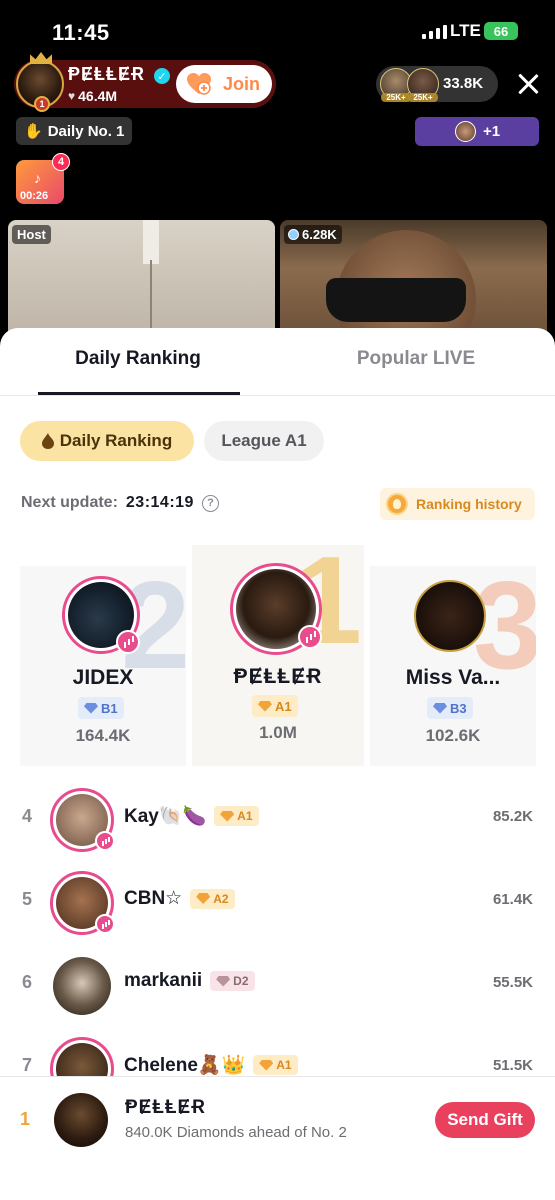 The image size is (555, 1200). What do you see at coordinates (26, 982) in the screenshot?
I see `list-rank: 6` at bounding box center [26, 982].